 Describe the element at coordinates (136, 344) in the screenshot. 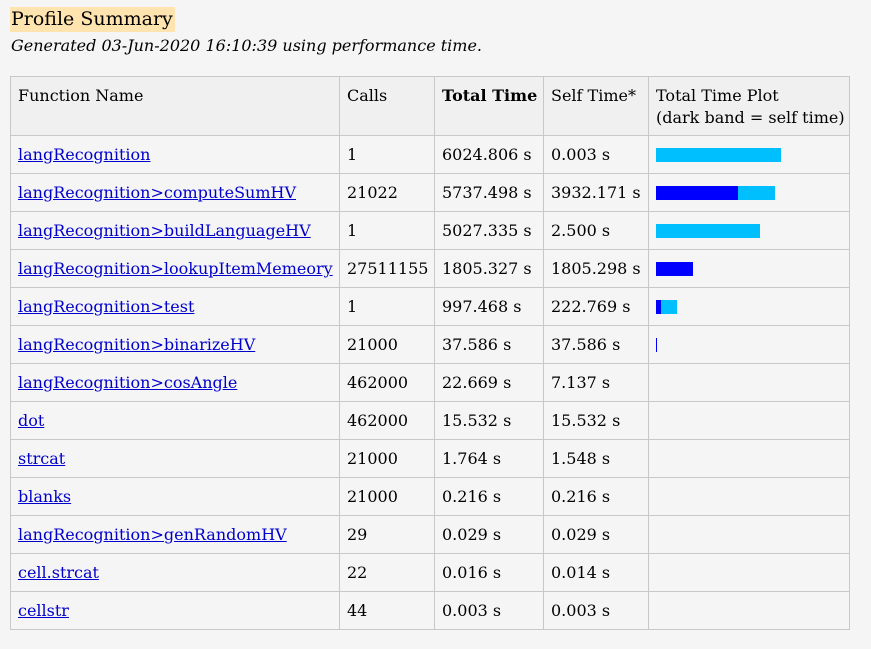

I see `function-link: langRecognition>binarizeHV` at that location.